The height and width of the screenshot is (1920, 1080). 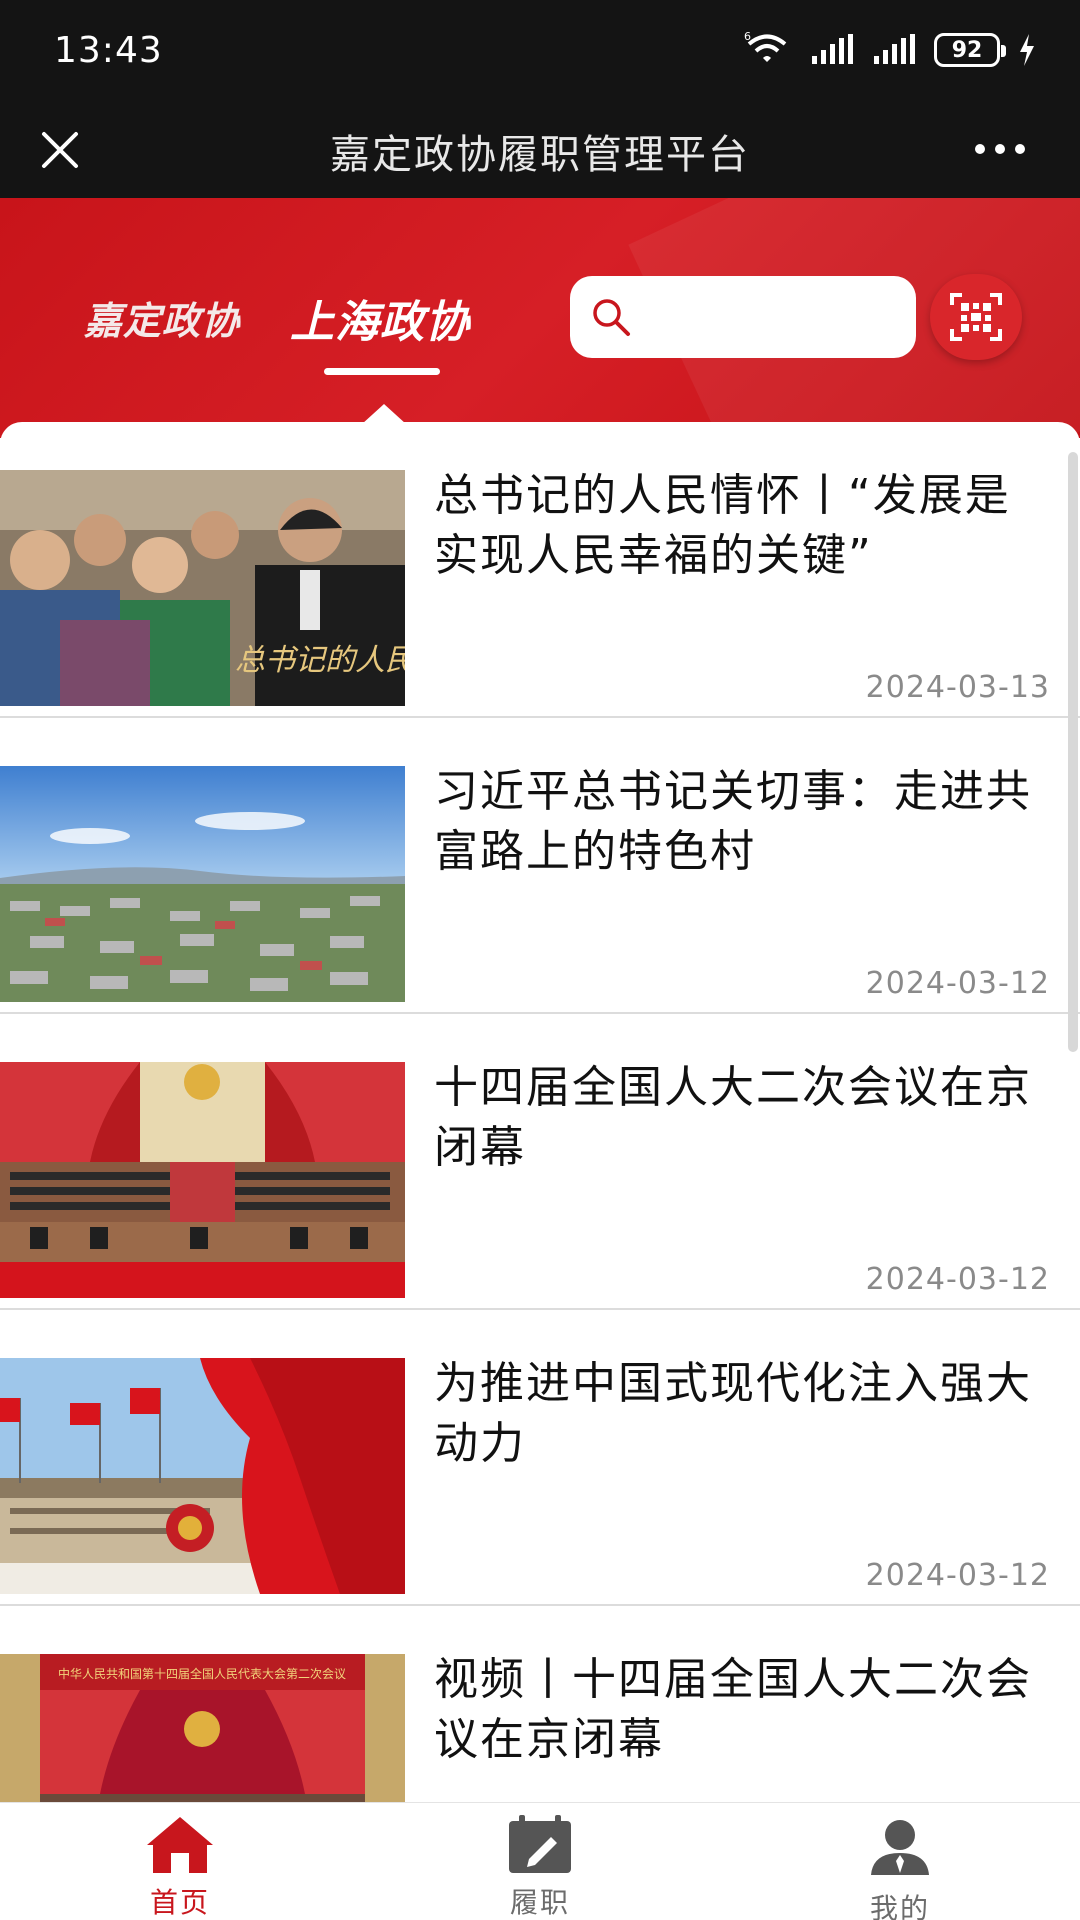 I want to click on calendar-edit-icon, so click(x=540, y=1844).